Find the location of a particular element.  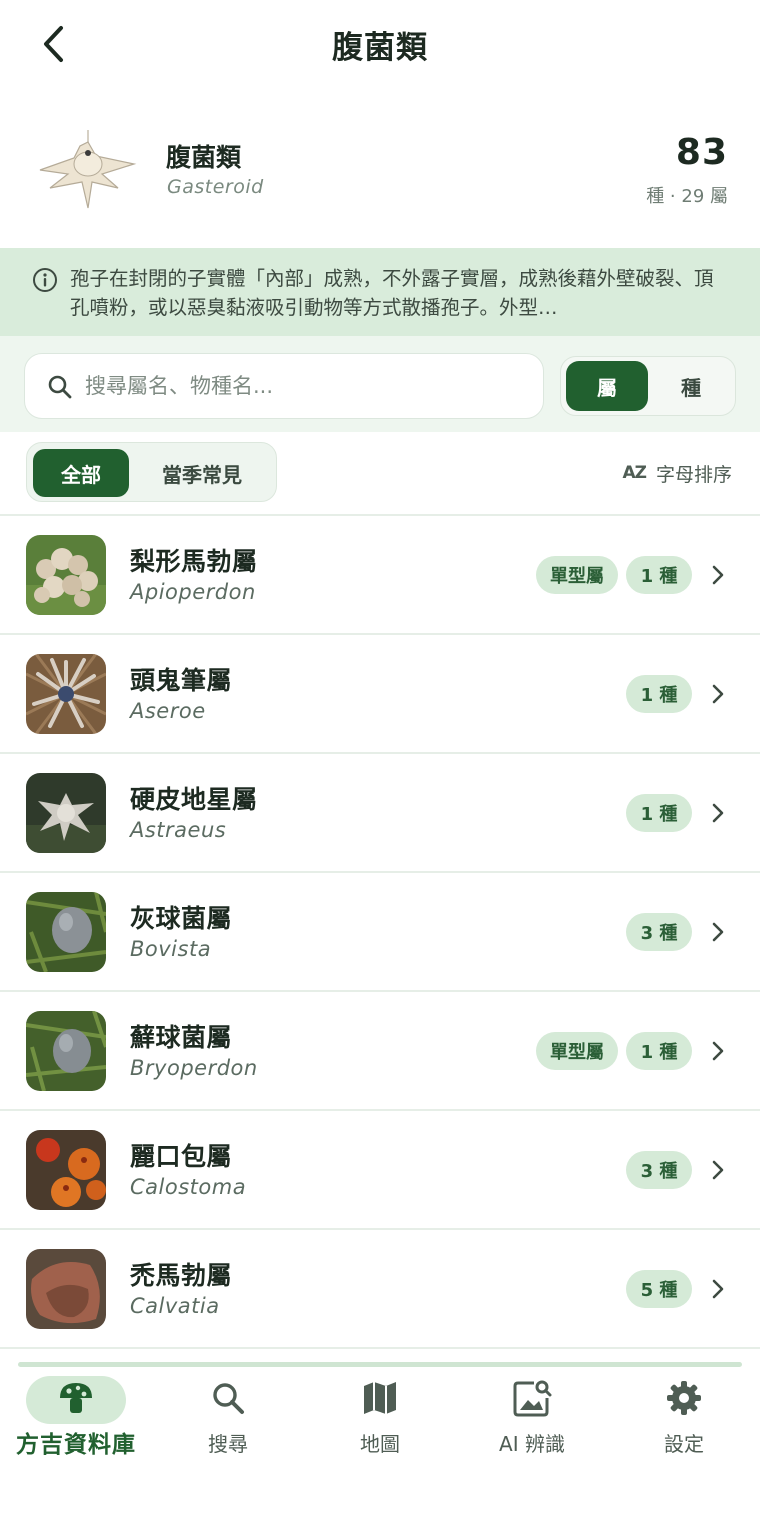

tab-search: 搜尋 is located at coordinates (228, 1420).